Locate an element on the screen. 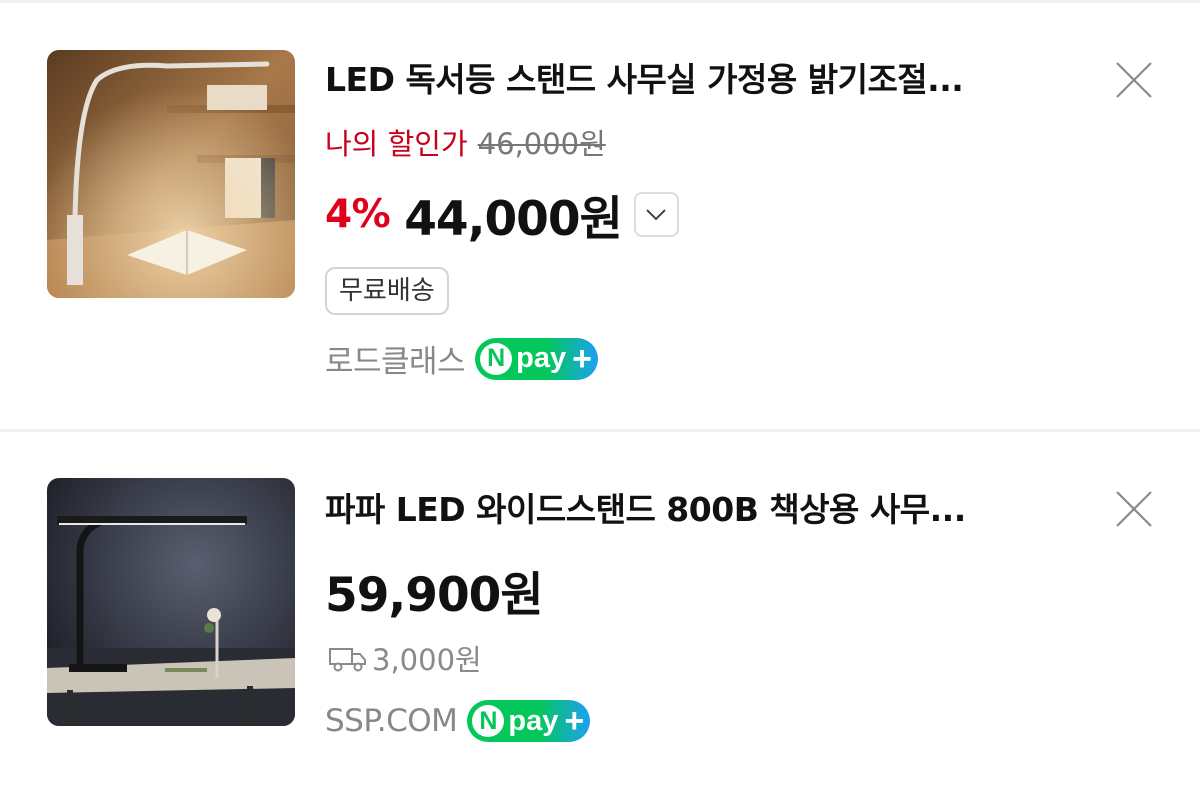 The height and width of the screenshot is (793, 1200). free-shipping-badge: 무료배송 is located at coordinates (387, 291).